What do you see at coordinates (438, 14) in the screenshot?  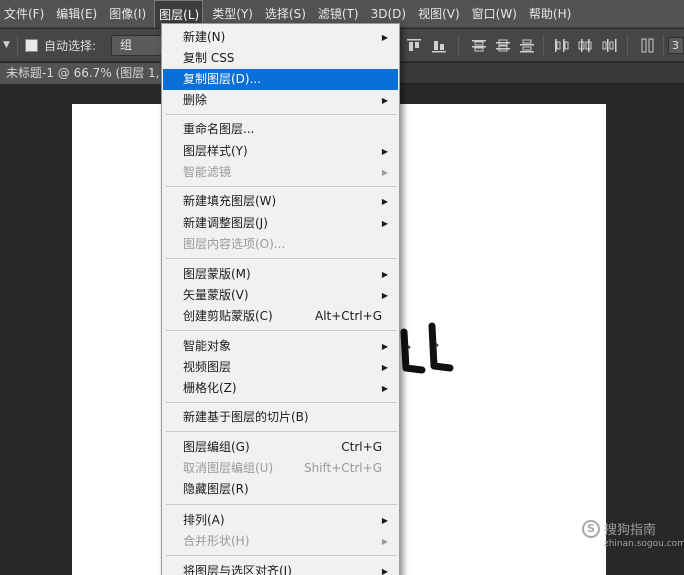 I see `menu-view: 视图(V)` at bounding box center [438, 14].